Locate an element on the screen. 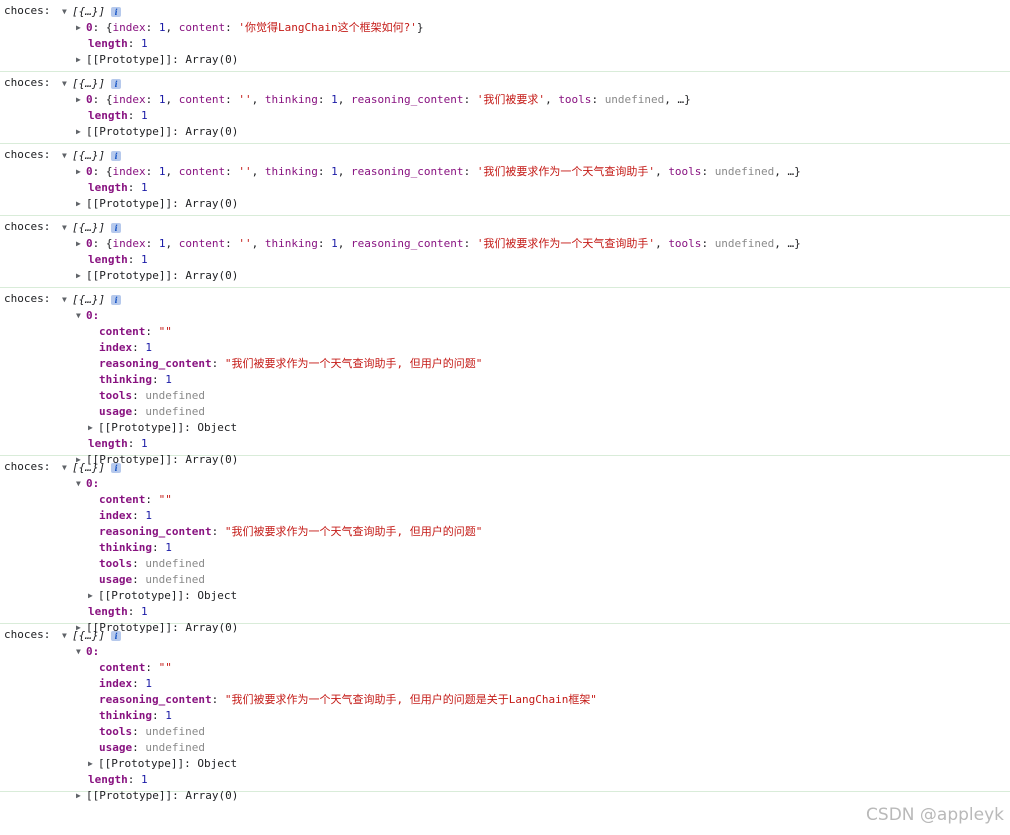  token: '我们被要求作为一个天气查询助手' is located at coordinates (566, 243).